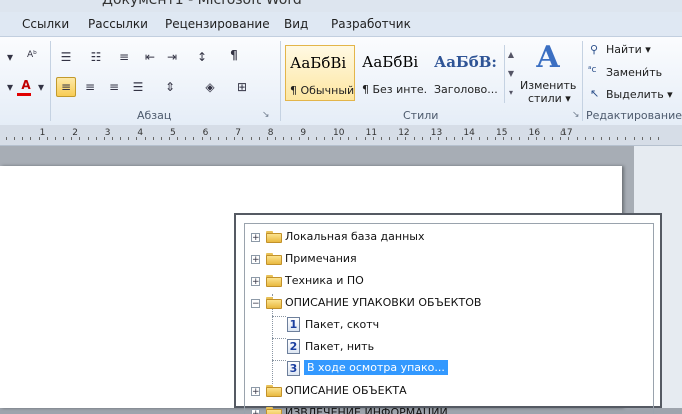 The image size is (682, 414). What do you see at coordinates (324, 280) in the screenshot?
I see `tree-node-label: Техника и ПО` at bounding box center [324, 280].